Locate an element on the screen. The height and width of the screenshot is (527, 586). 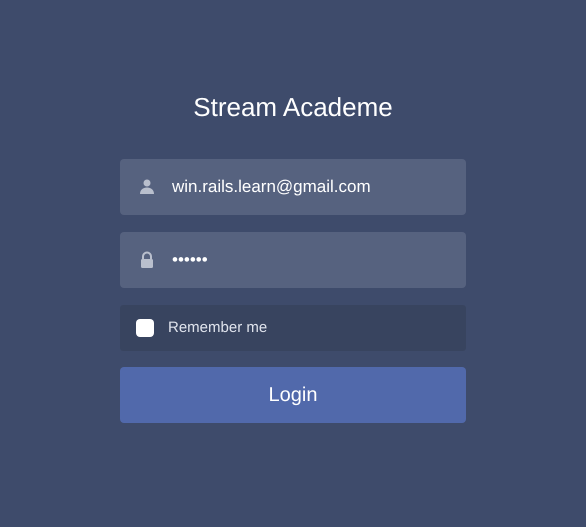
app-title: Stream Academe is located at coordinates (293, 108).